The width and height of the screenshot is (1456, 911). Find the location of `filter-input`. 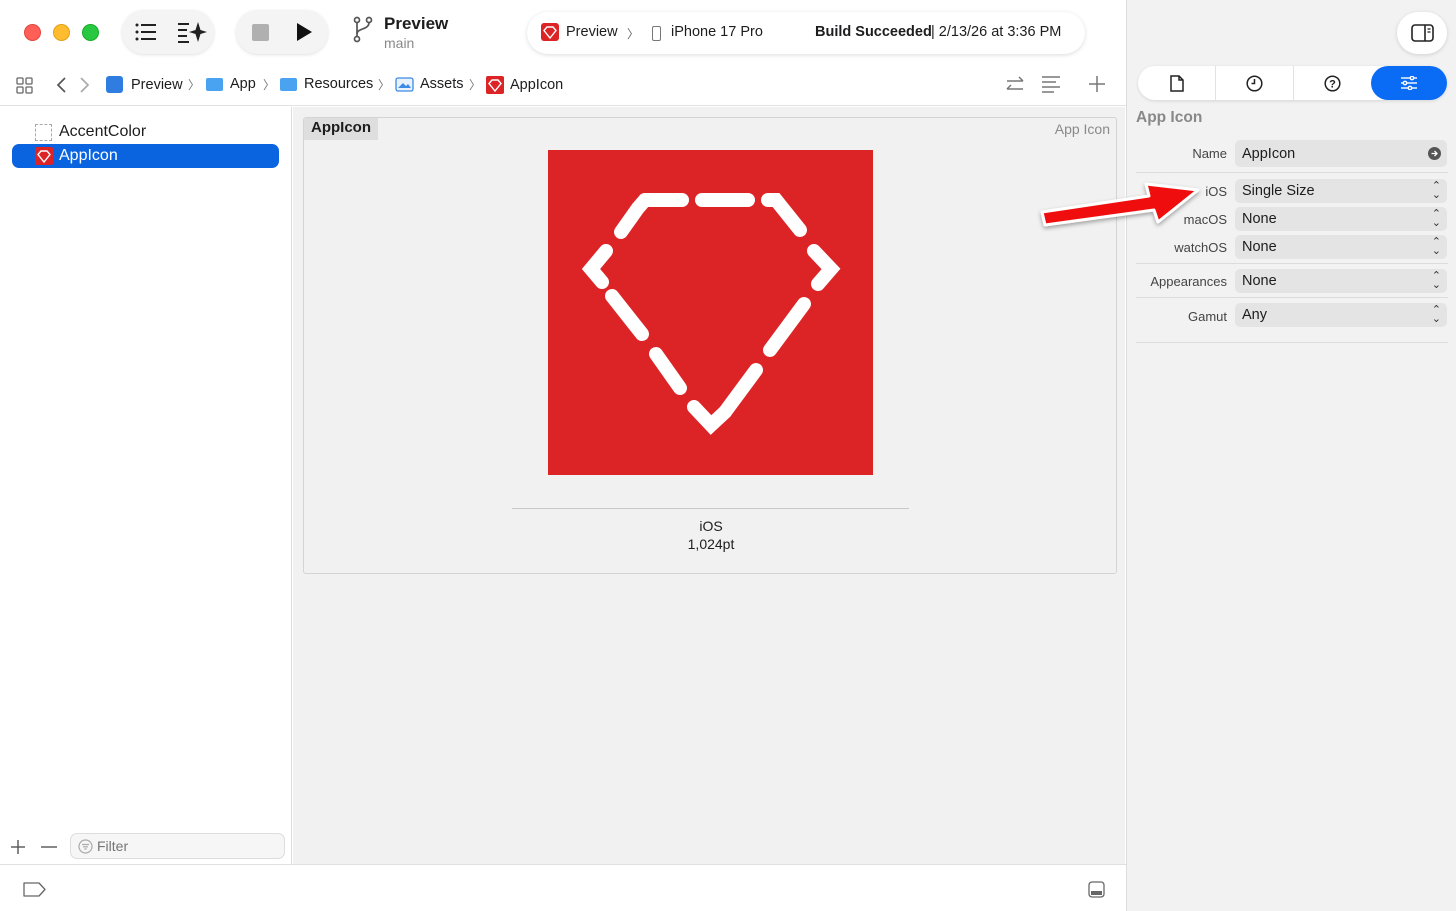

filter-input is located at coordinates (187, 846).